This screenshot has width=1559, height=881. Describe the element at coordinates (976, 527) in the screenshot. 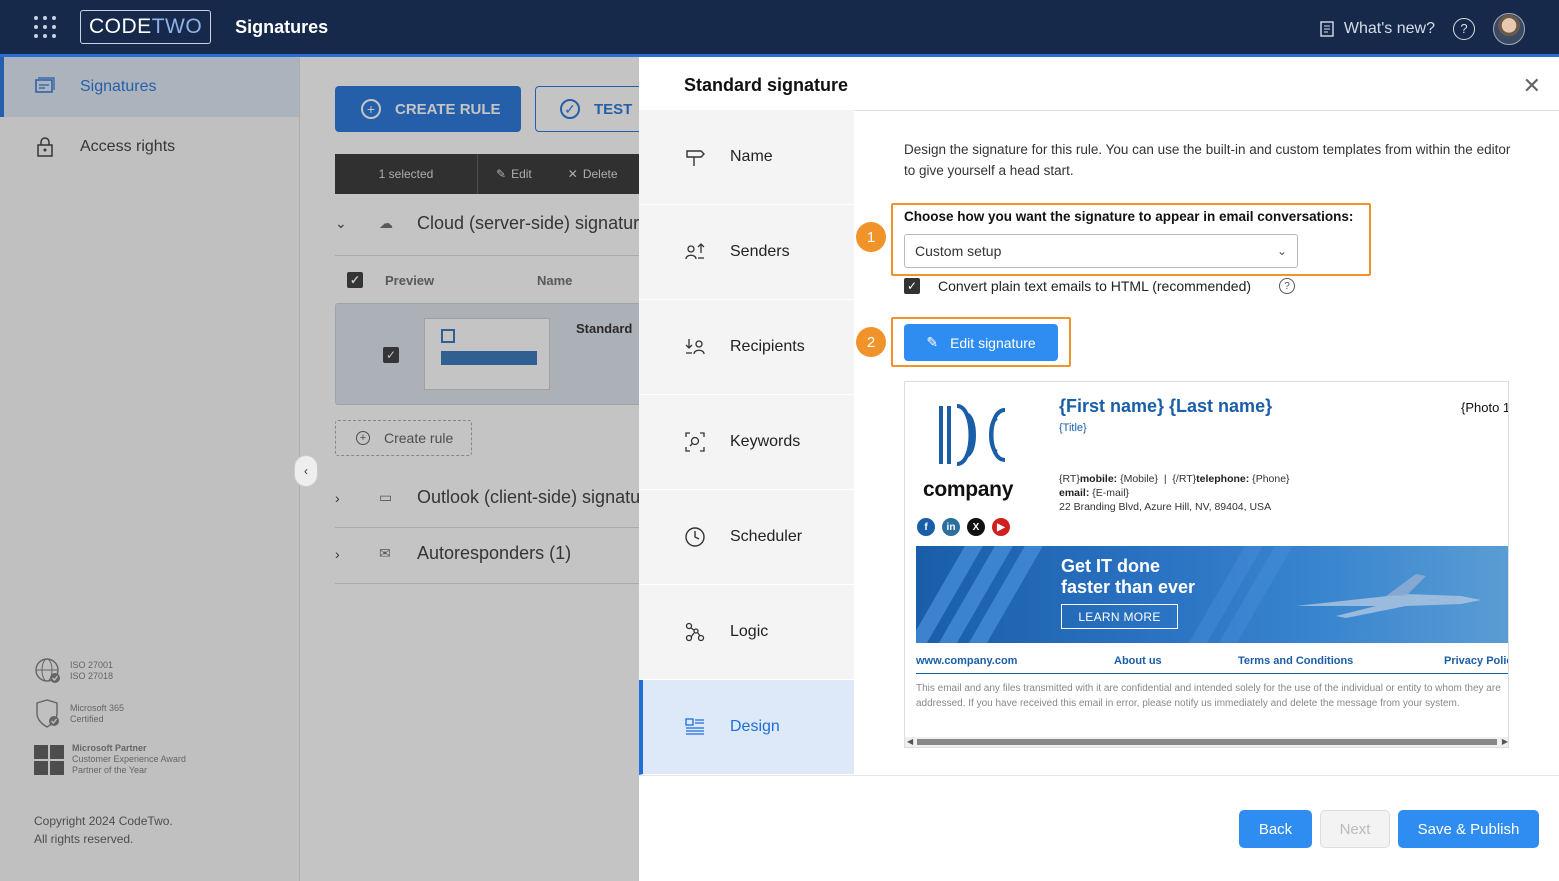

I see `x-twitter-icon: X` at that location.